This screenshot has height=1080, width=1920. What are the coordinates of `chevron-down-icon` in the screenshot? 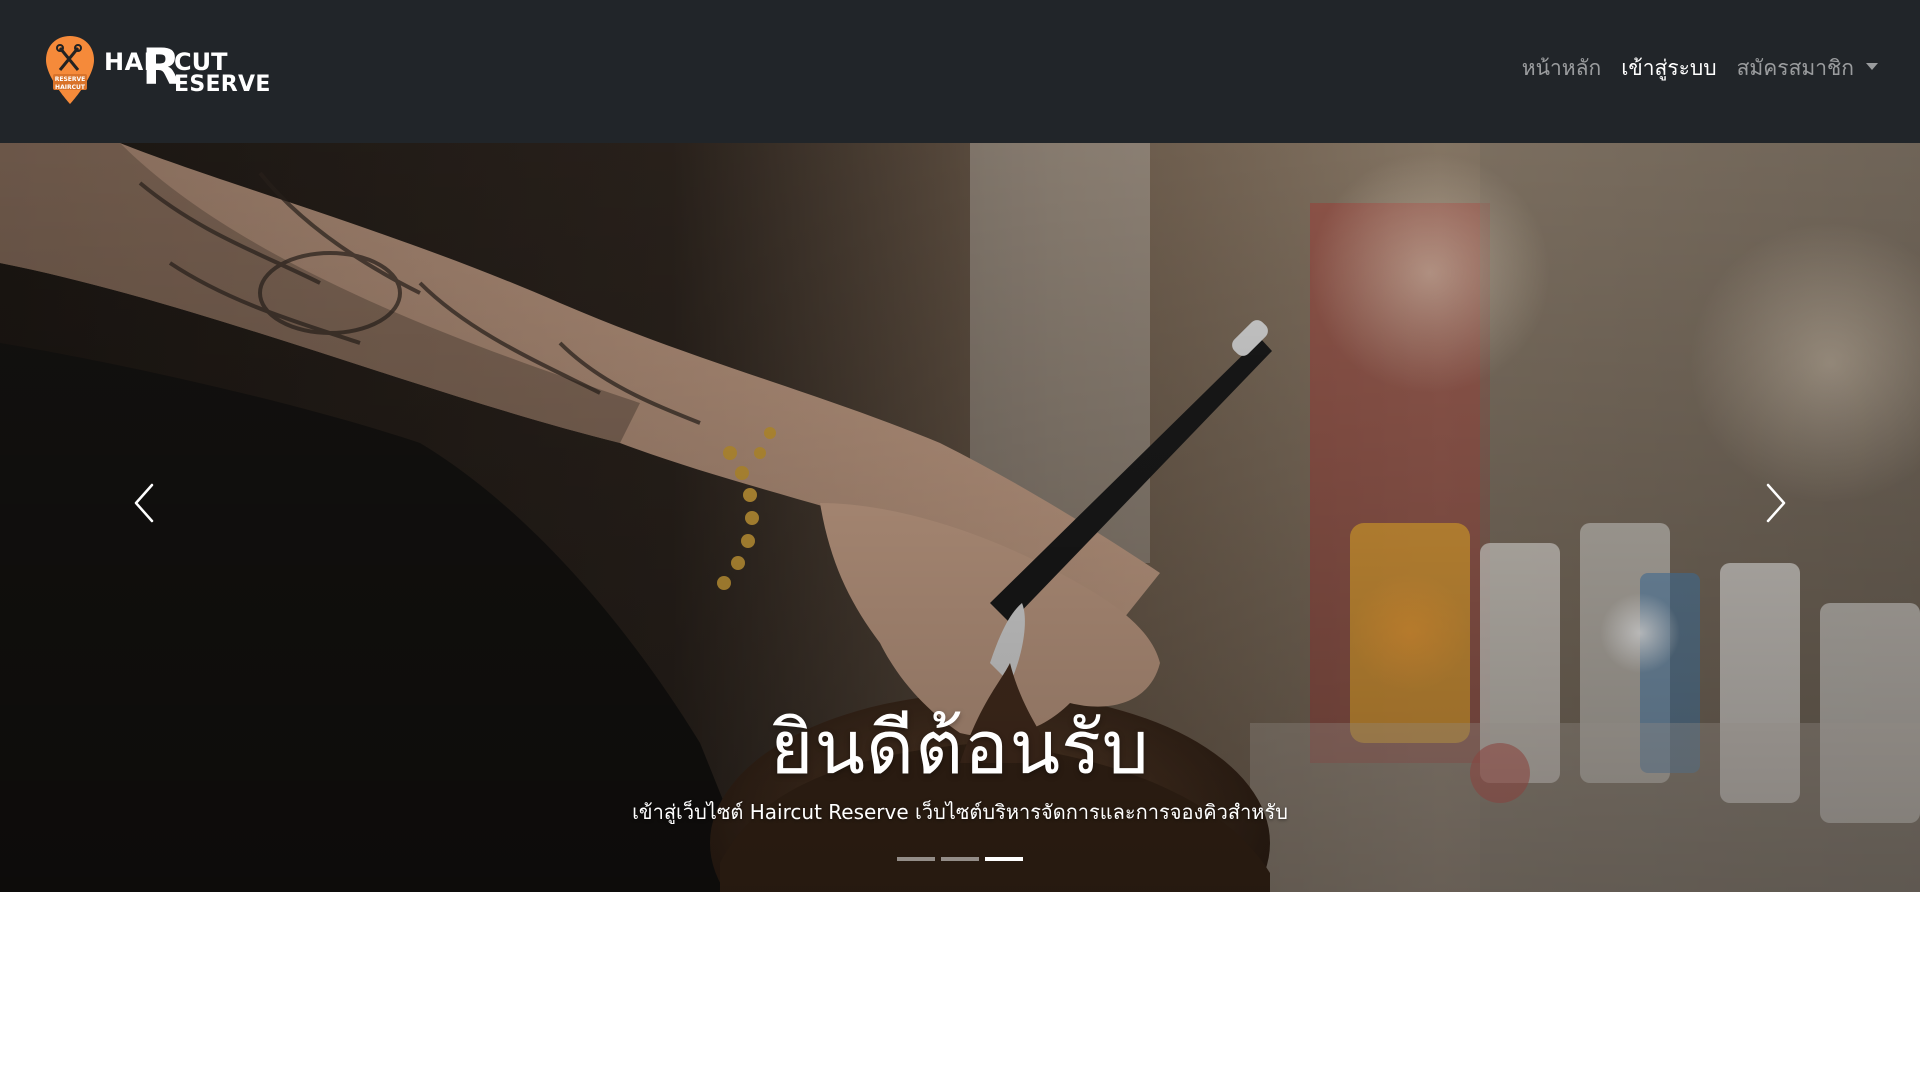 It's located at (1872, 66).